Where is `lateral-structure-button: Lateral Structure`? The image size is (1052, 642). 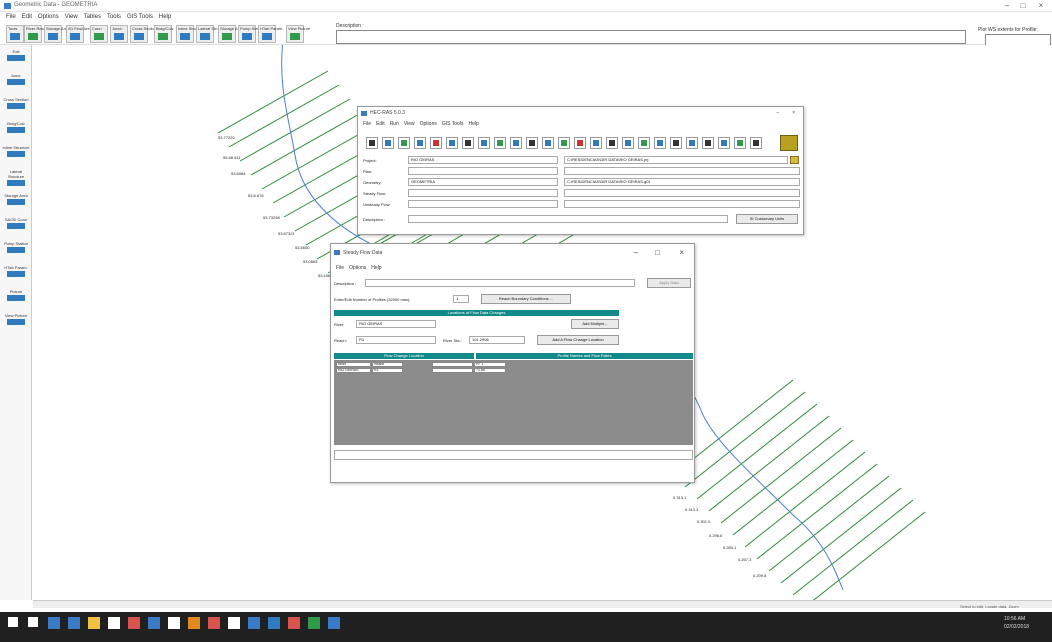
lateral-structure-button: Lateral Structure is located at coordinates (212, 34).